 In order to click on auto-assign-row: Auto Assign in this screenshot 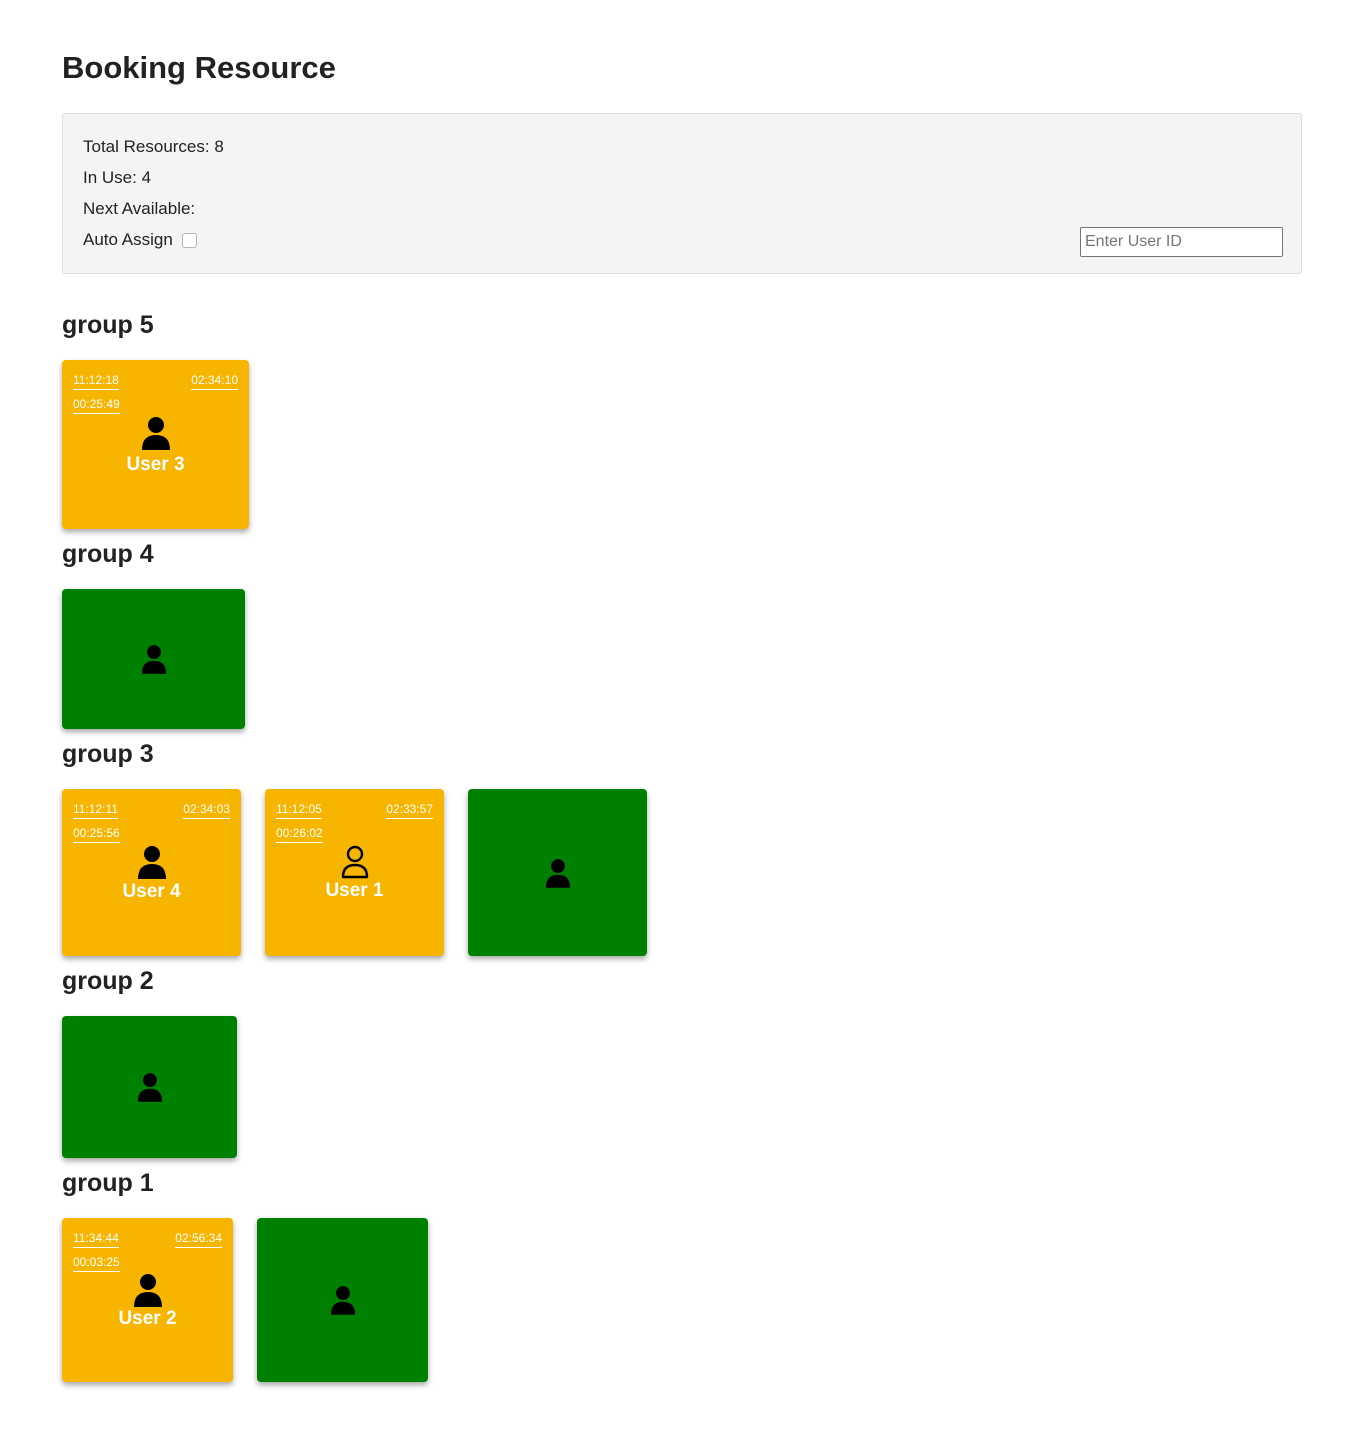, I will do `click(140, 240)`.